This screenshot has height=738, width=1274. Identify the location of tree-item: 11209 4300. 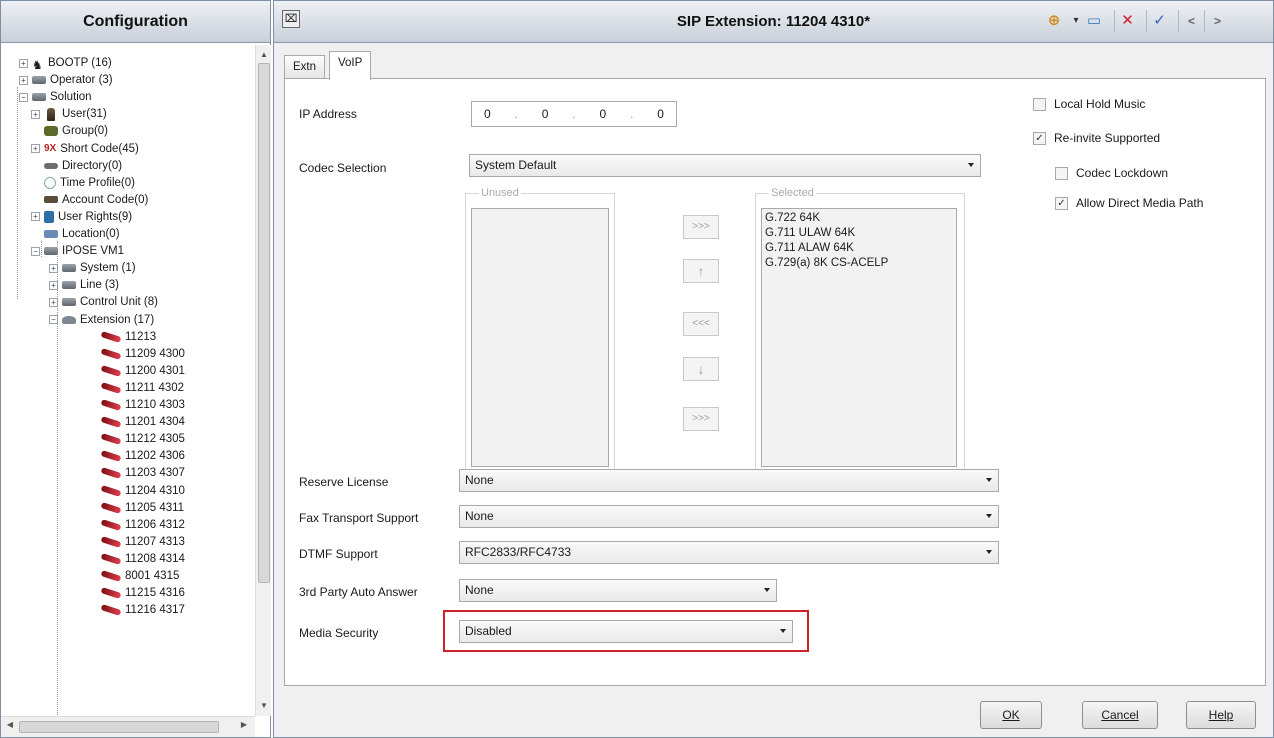
(142, 354).